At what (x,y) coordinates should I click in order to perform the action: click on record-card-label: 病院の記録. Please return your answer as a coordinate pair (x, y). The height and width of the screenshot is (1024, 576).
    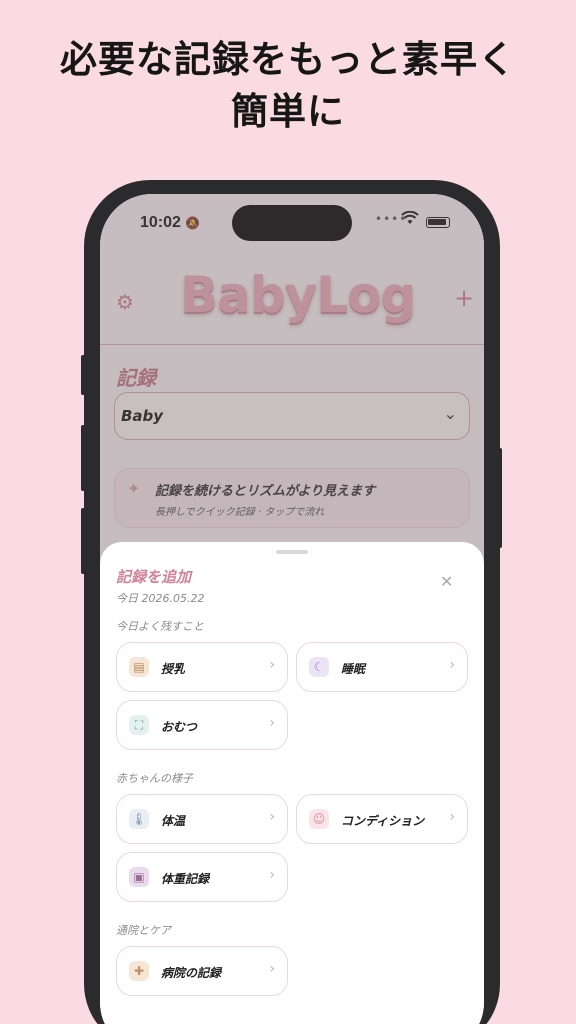
    Looking at the image, I should click on (191, 973).